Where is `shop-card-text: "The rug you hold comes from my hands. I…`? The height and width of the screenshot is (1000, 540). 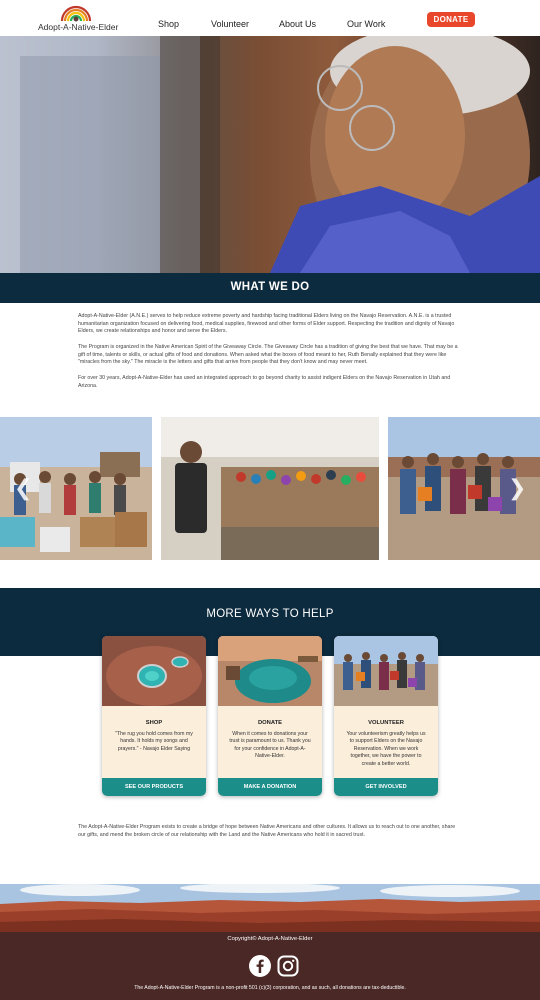
shop-card-text: "The rug you hold comes from my hands. I… is located at coordinates (154, 741).